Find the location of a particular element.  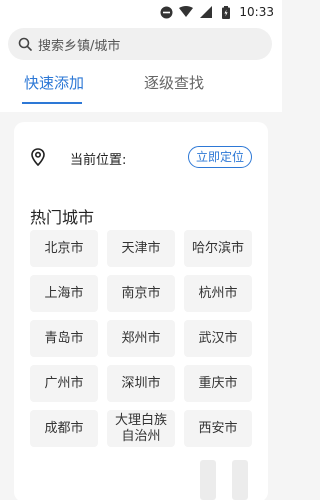

city-chip: 哈尔滨市 is located at coordinates (218, 248).